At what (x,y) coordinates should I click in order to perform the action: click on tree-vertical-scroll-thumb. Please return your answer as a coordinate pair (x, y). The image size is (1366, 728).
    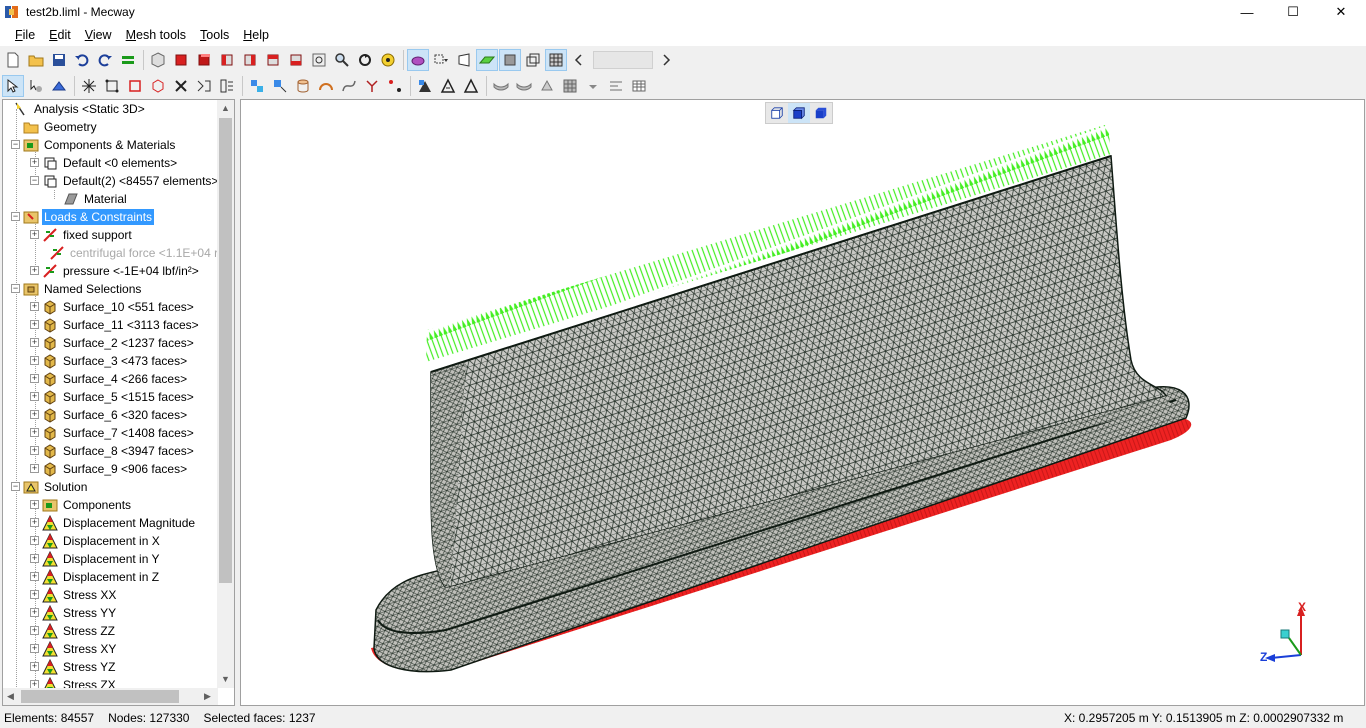
    Looking at the image, I should click on (225, 350).